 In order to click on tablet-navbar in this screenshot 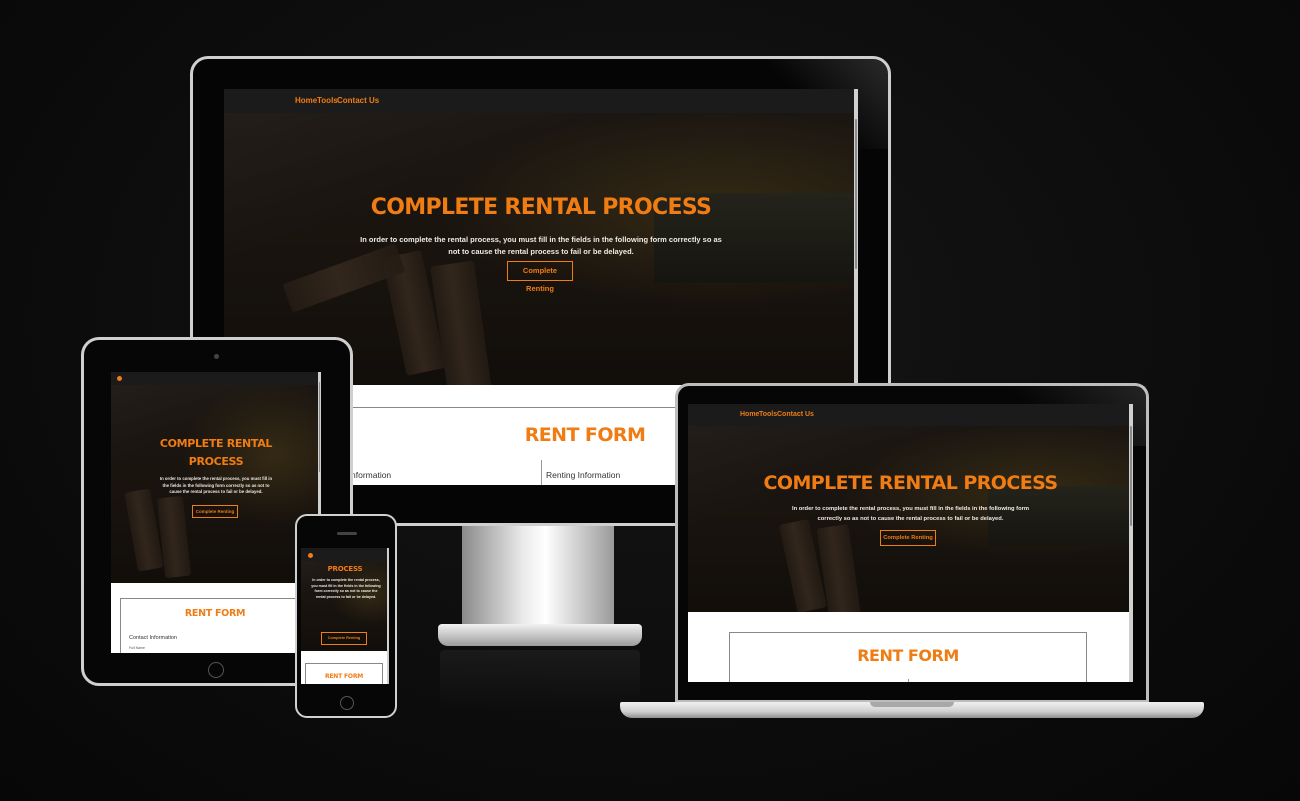, I will do `click(216, 378)`.